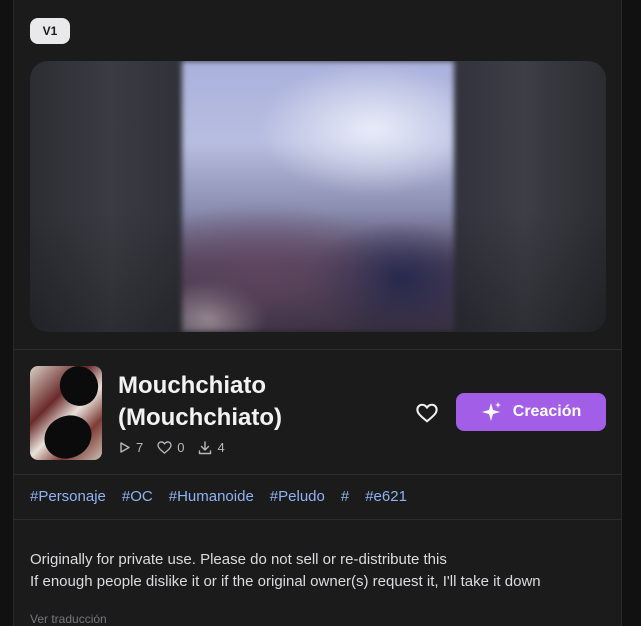 This screenshot has width=641, height=626. Describe the element at coordinates (386, 496) in the screenshot. I see `tag-link: #e621` at that location.